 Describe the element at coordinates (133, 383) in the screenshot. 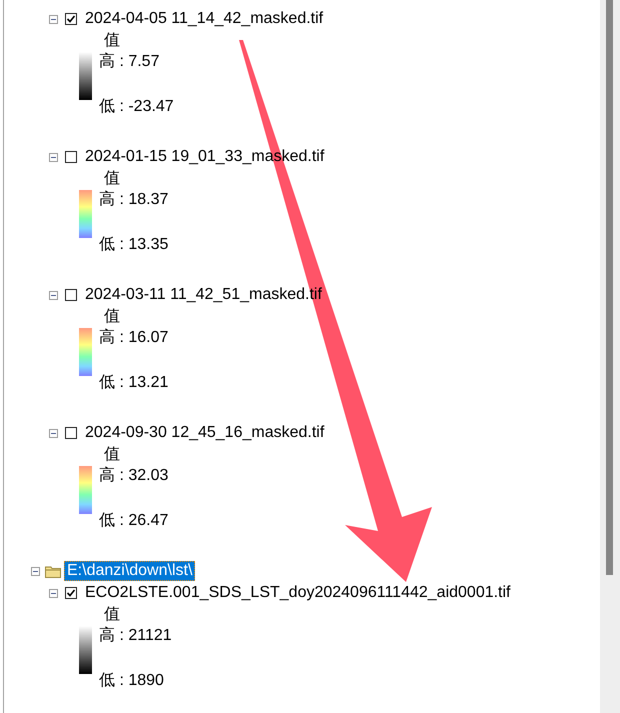

I see `low-value-label: 低 : 13.21` at that location.